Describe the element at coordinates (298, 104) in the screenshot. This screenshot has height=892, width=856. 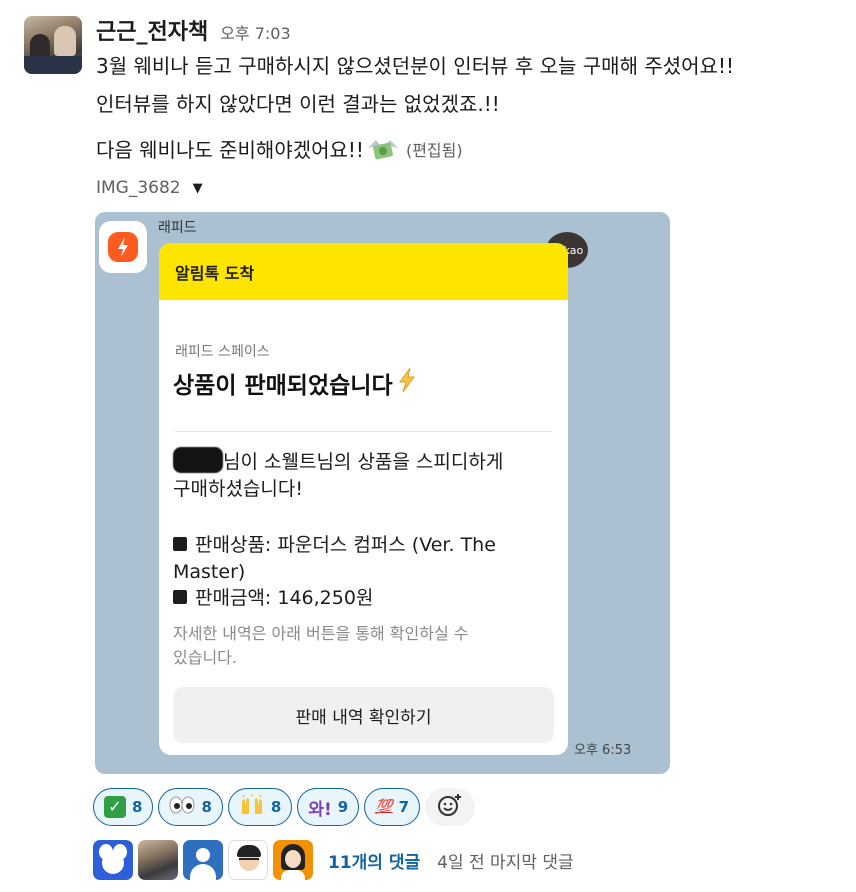
I see `message-line-2: 인터뷰를 하지 않았다면 이런 결과는 없었겠죠.!!` at that location.